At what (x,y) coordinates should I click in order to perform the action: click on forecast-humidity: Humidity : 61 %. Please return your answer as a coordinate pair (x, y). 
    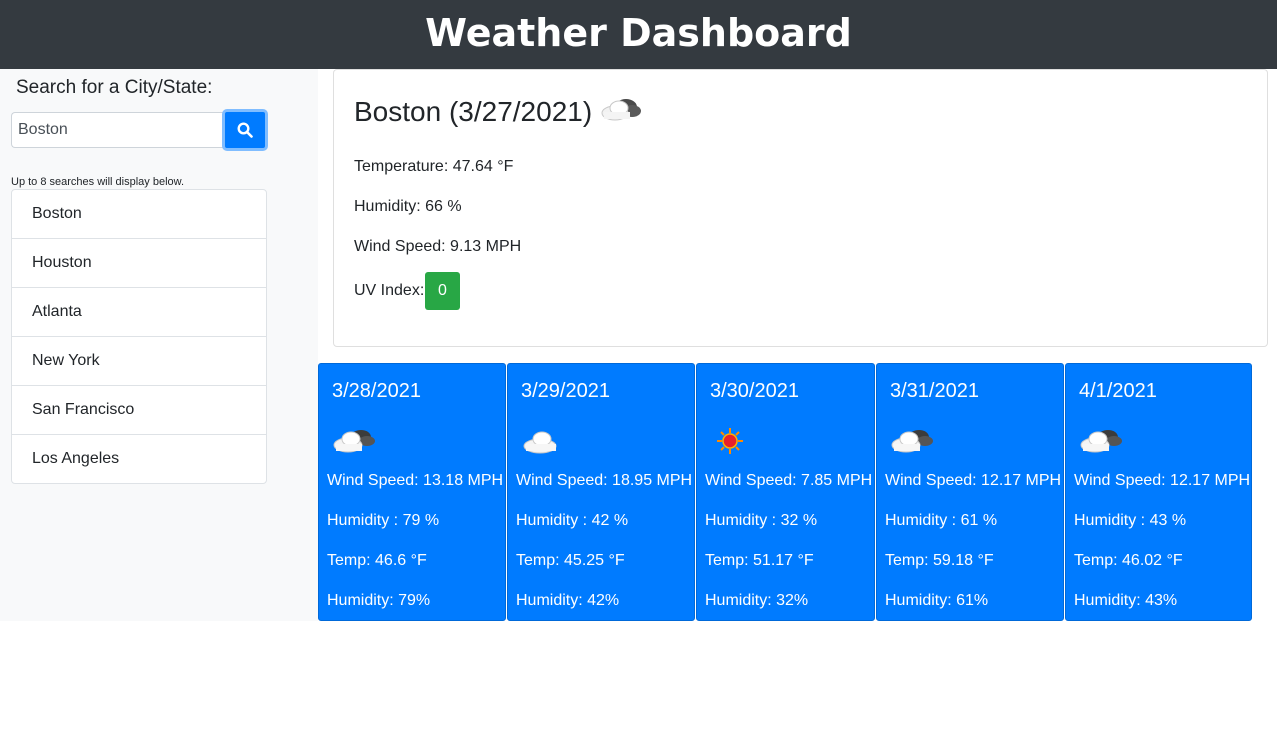
    Looking at the image, I should click on (941, 520).